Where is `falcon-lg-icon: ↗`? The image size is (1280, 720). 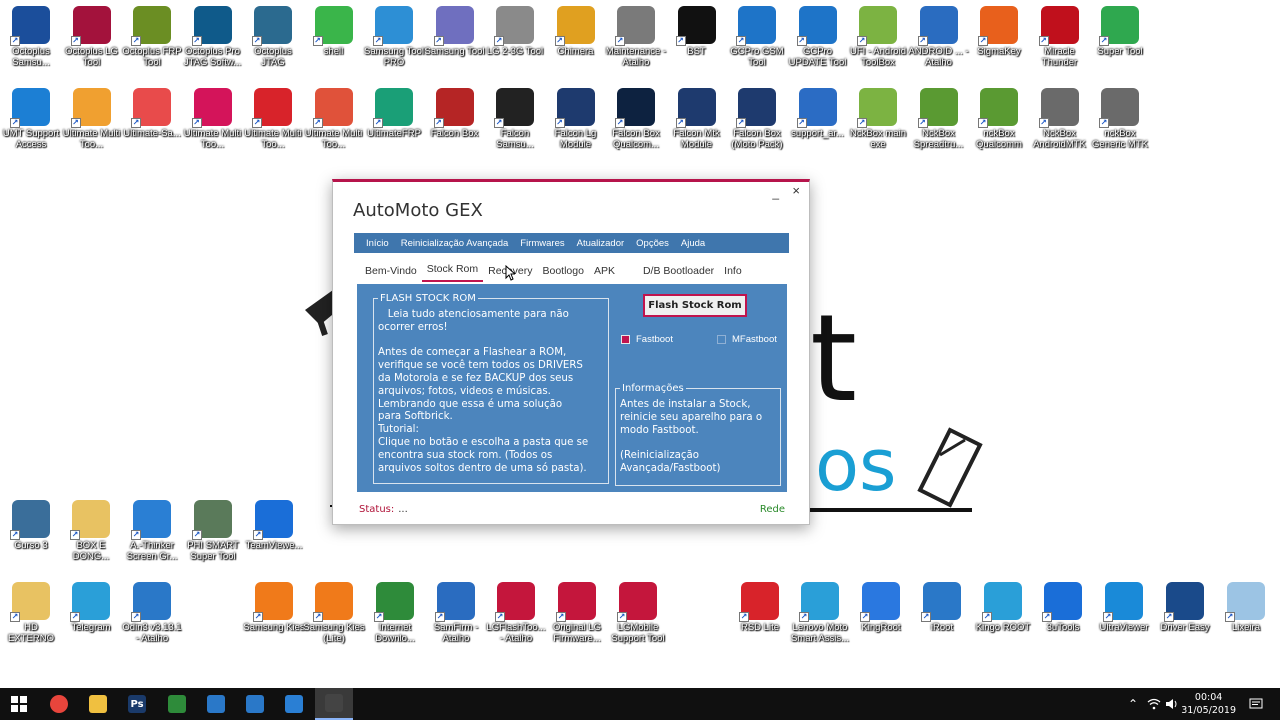
falcon-lg-icon: ↗ is located at coordinates (574, 108).